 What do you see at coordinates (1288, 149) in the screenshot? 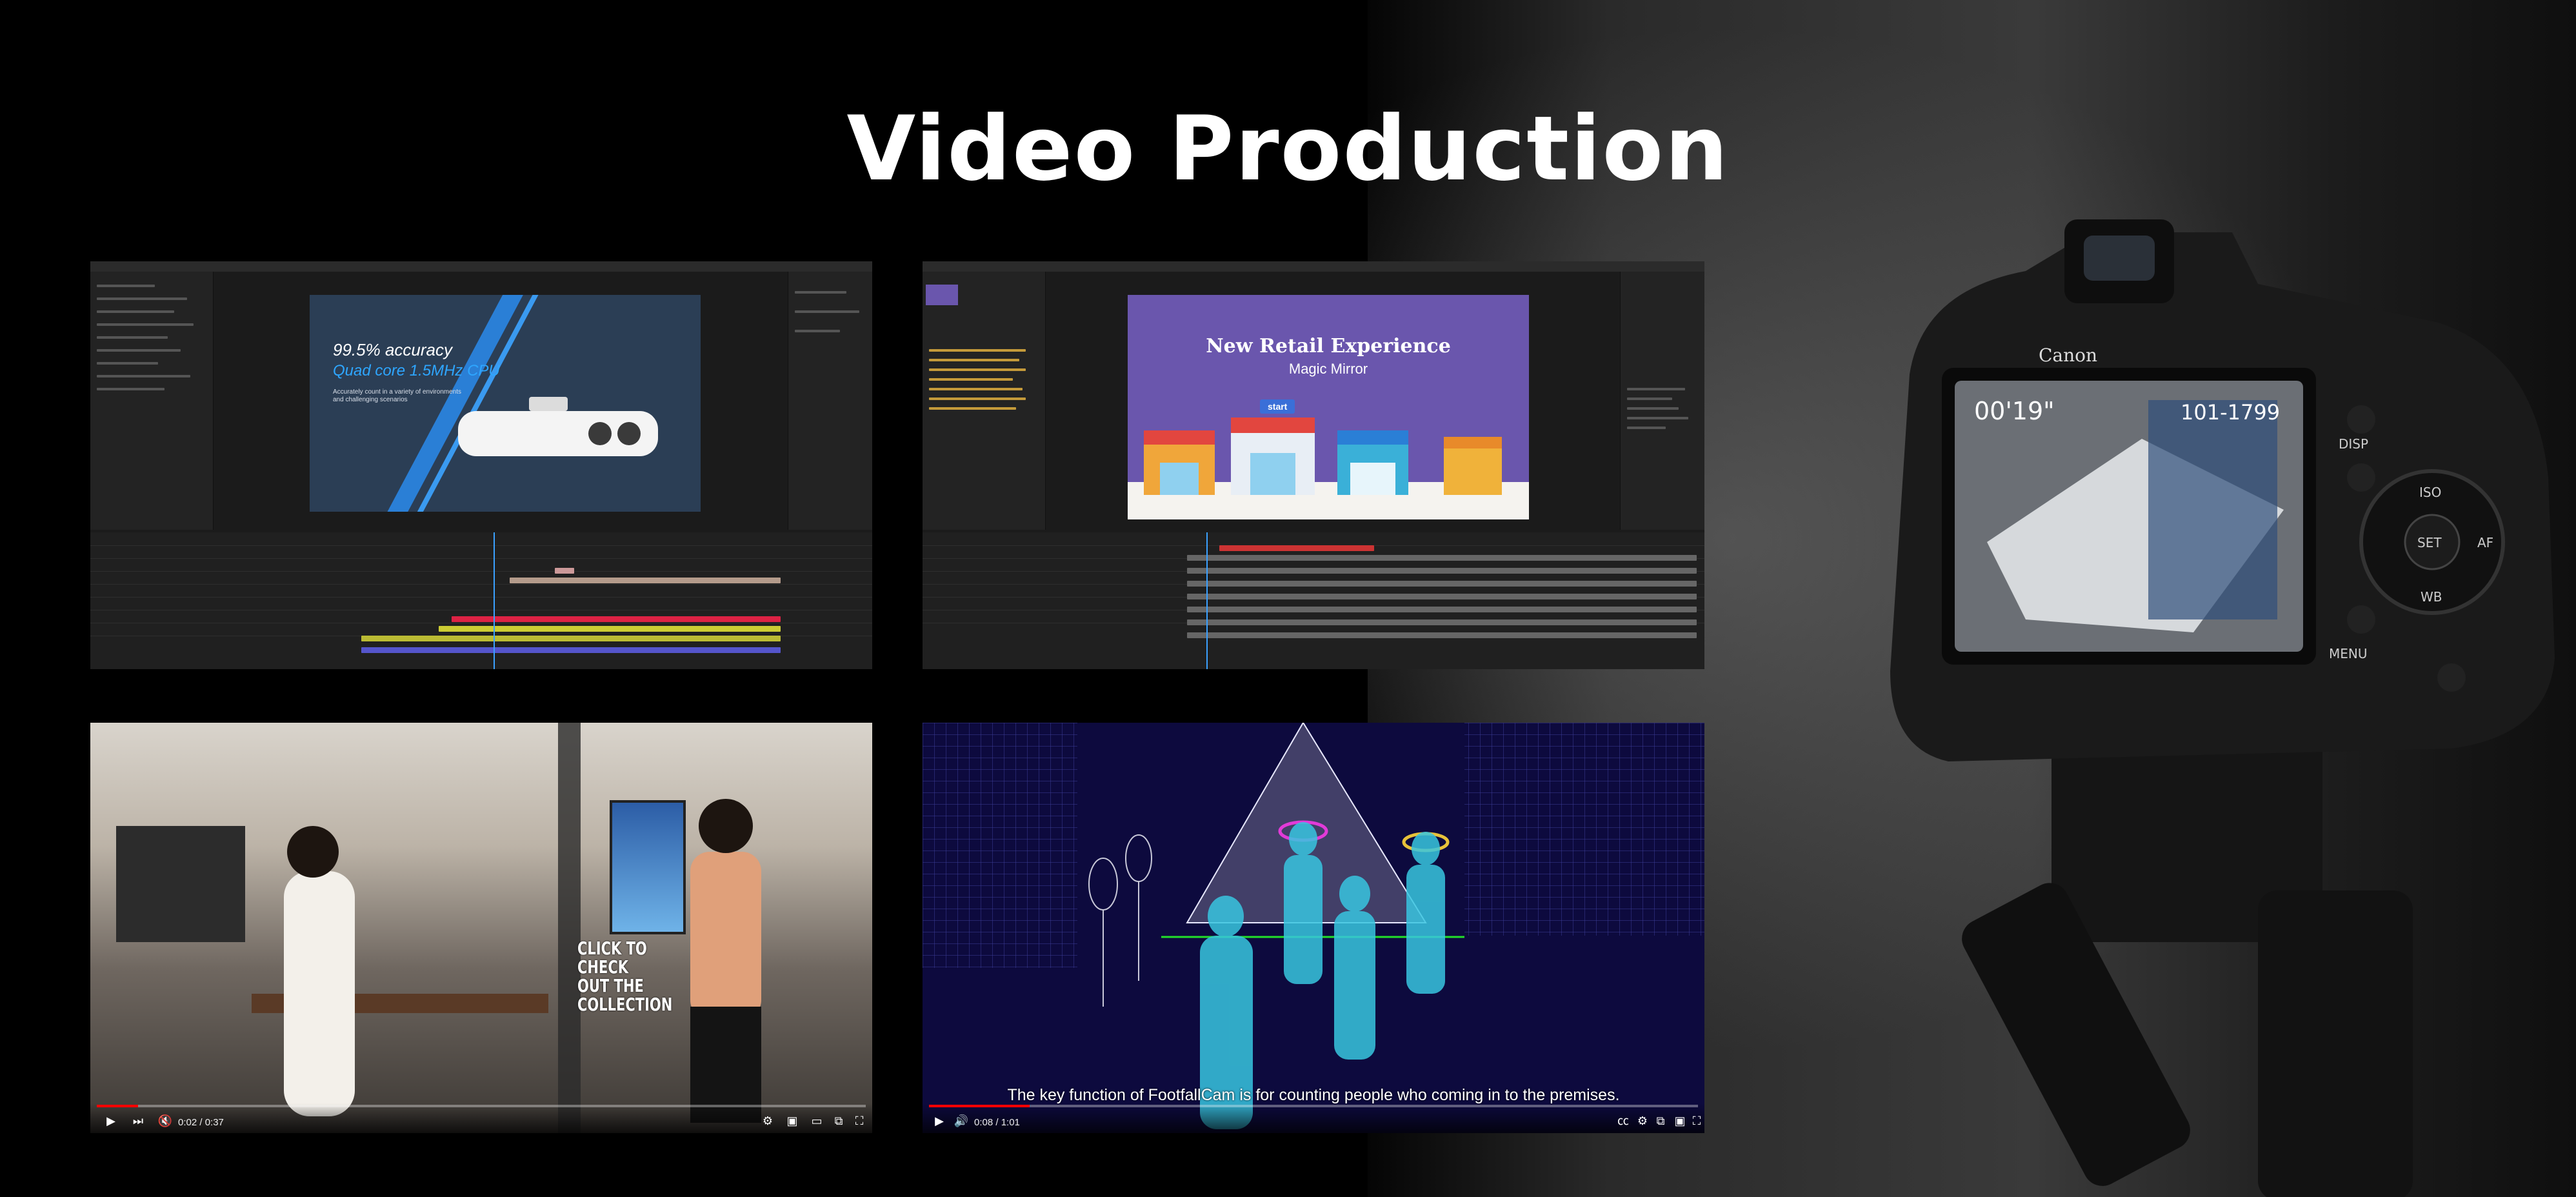
I see `page-title: Video Production` at bounding box center [1288, 149].